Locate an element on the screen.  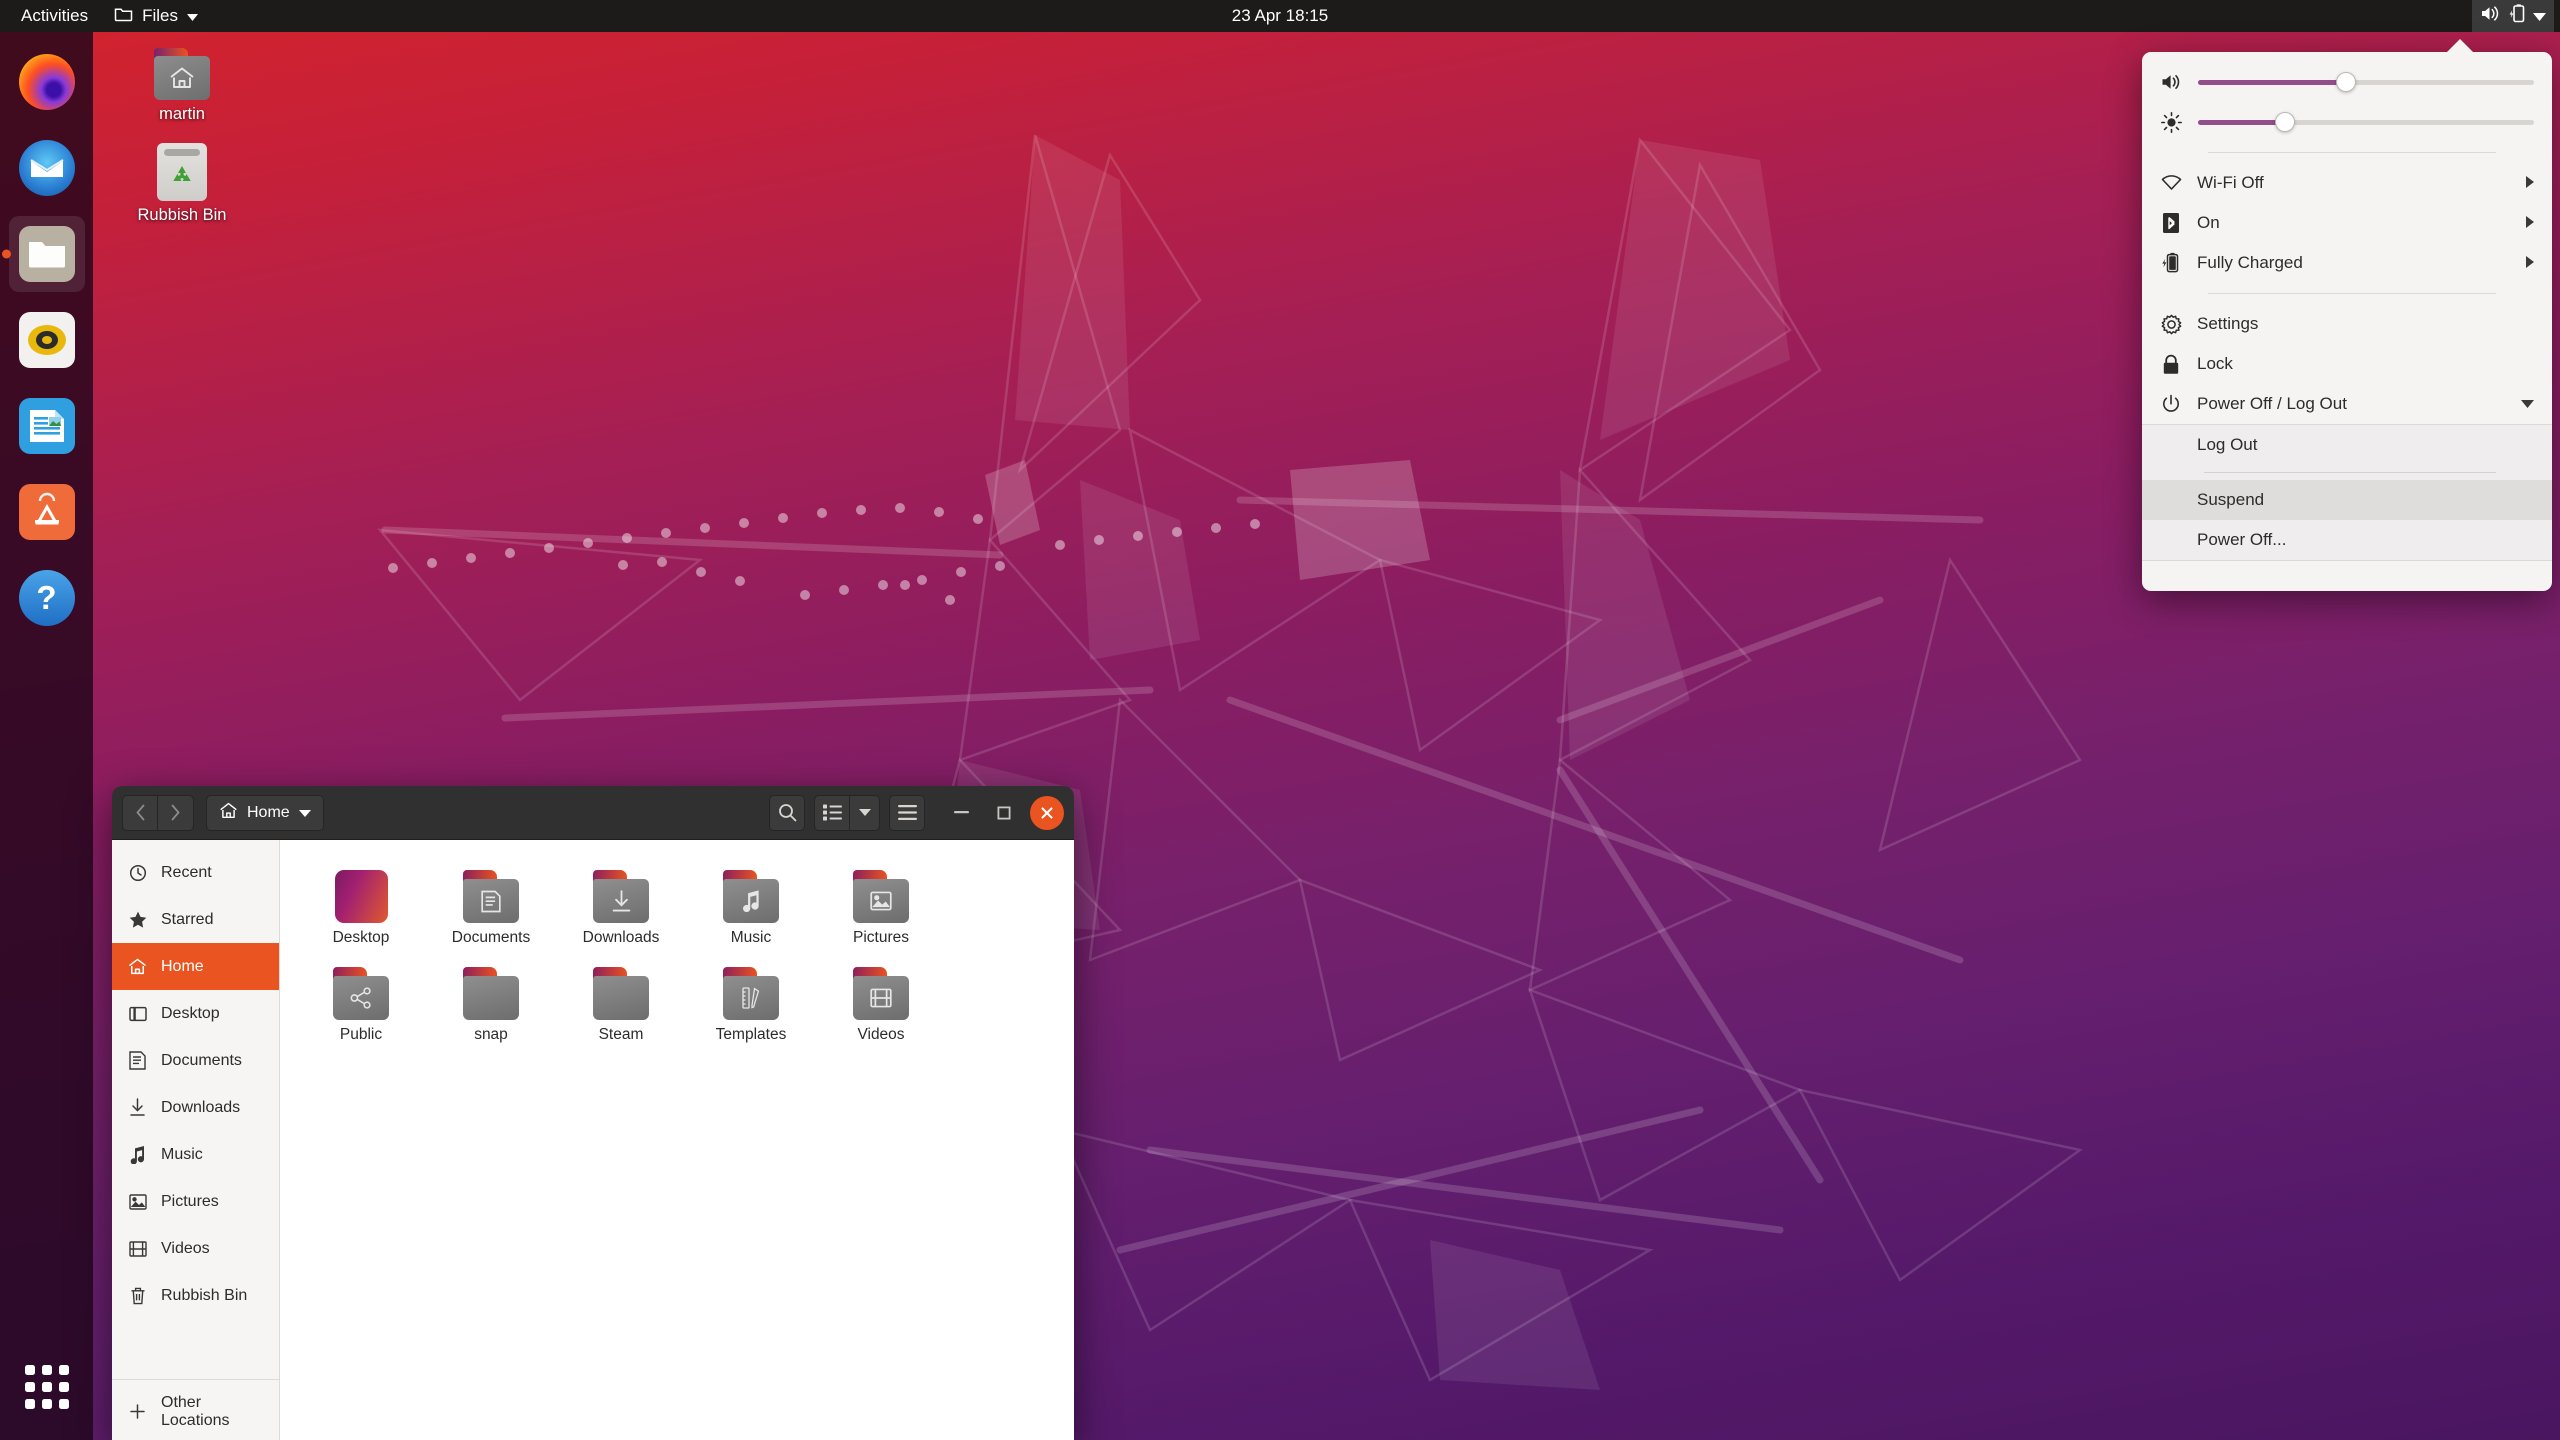
menu-item-lock: Lock is located at coordinates (2347, 364).